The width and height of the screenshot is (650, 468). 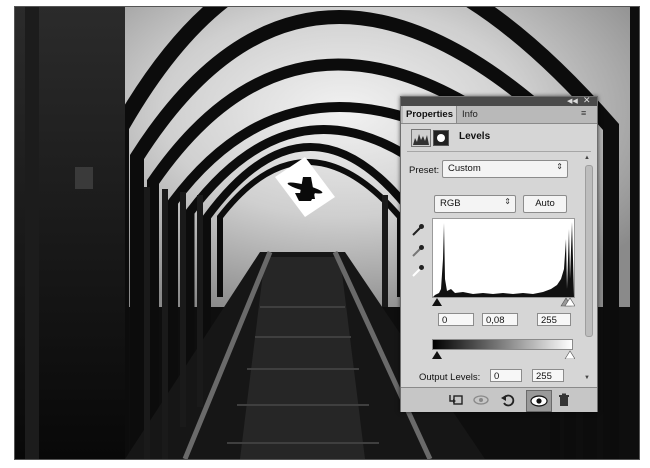 I want to click on eye-glyph, so click(x=539, y=401).